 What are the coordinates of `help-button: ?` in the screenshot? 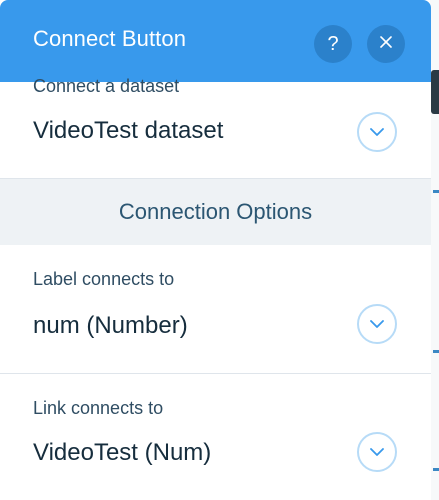 It's located at (333, 44).